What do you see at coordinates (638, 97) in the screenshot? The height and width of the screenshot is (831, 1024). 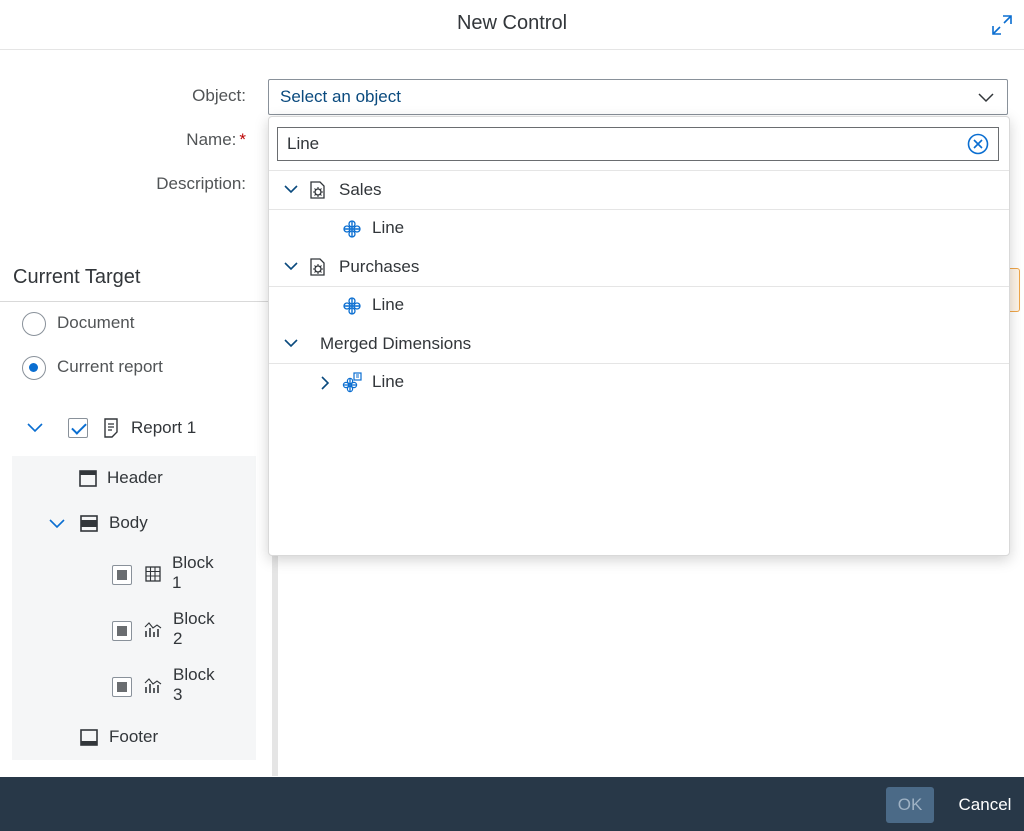 I see `object-select: Select an object` at bounding box center [638, 97].